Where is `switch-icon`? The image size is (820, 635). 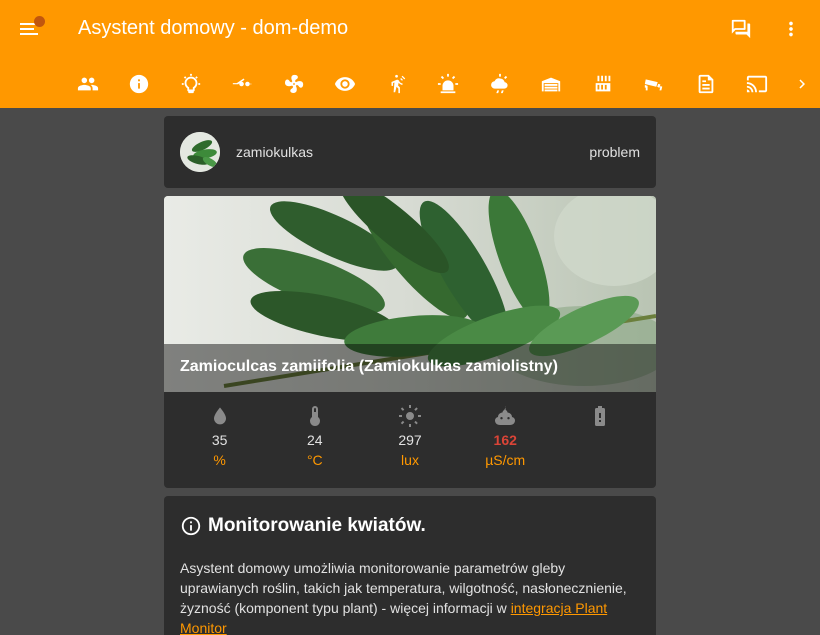
switch-icon is located at coordinates (242, 82).